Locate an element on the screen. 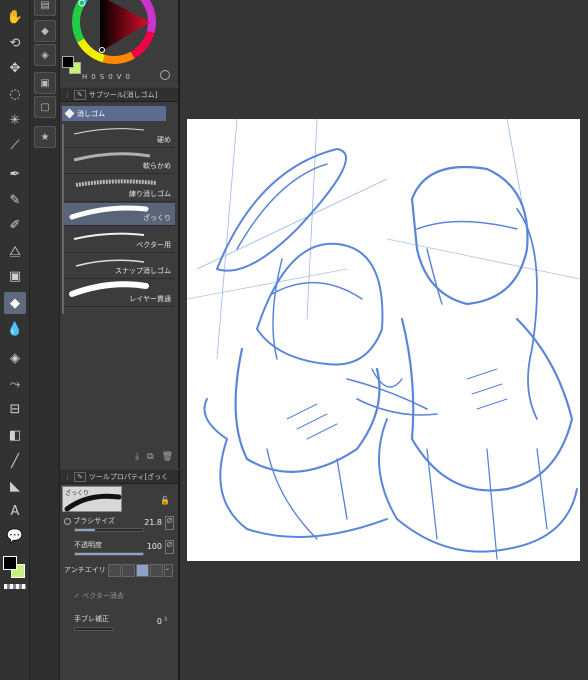 This screenshot has height=680, width=588. tool-property-title: ツールプロパティ[ざっく is located at coordinates (128, 476).